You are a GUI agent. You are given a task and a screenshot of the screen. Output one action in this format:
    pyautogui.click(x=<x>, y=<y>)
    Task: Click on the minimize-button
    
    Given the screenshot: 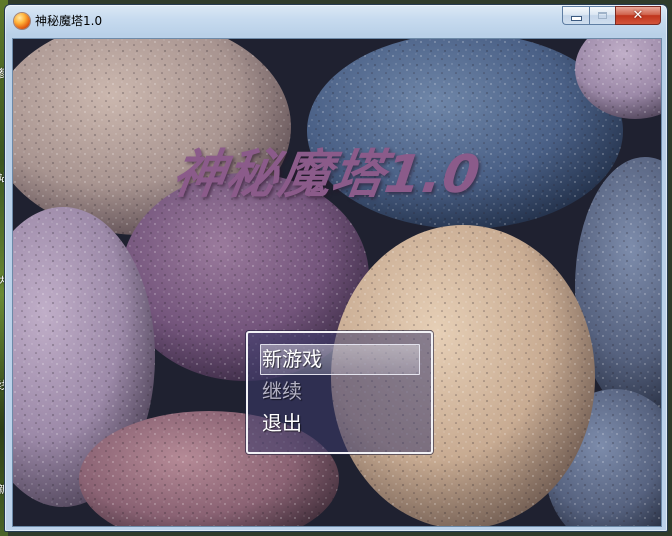 What is the action you would take?
    pyautogui.click(x=575, y=15)
    